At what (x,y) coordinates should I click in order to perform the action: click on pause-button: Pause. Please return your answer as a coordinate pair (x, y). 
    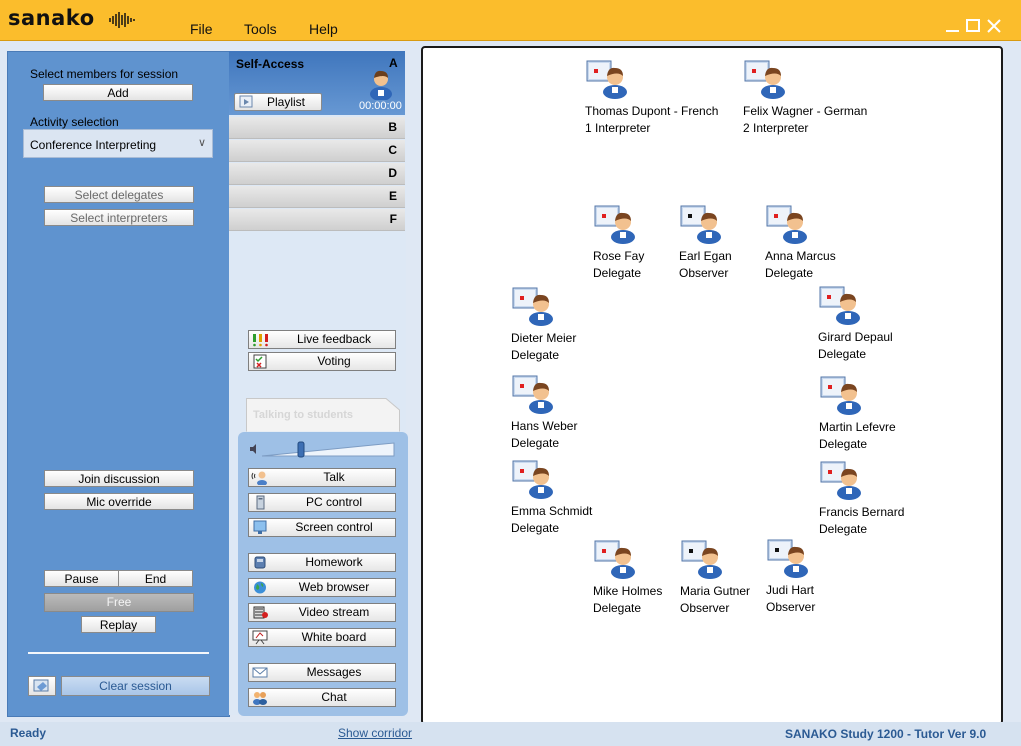
    Looking at the image, I should click on (81, 578).